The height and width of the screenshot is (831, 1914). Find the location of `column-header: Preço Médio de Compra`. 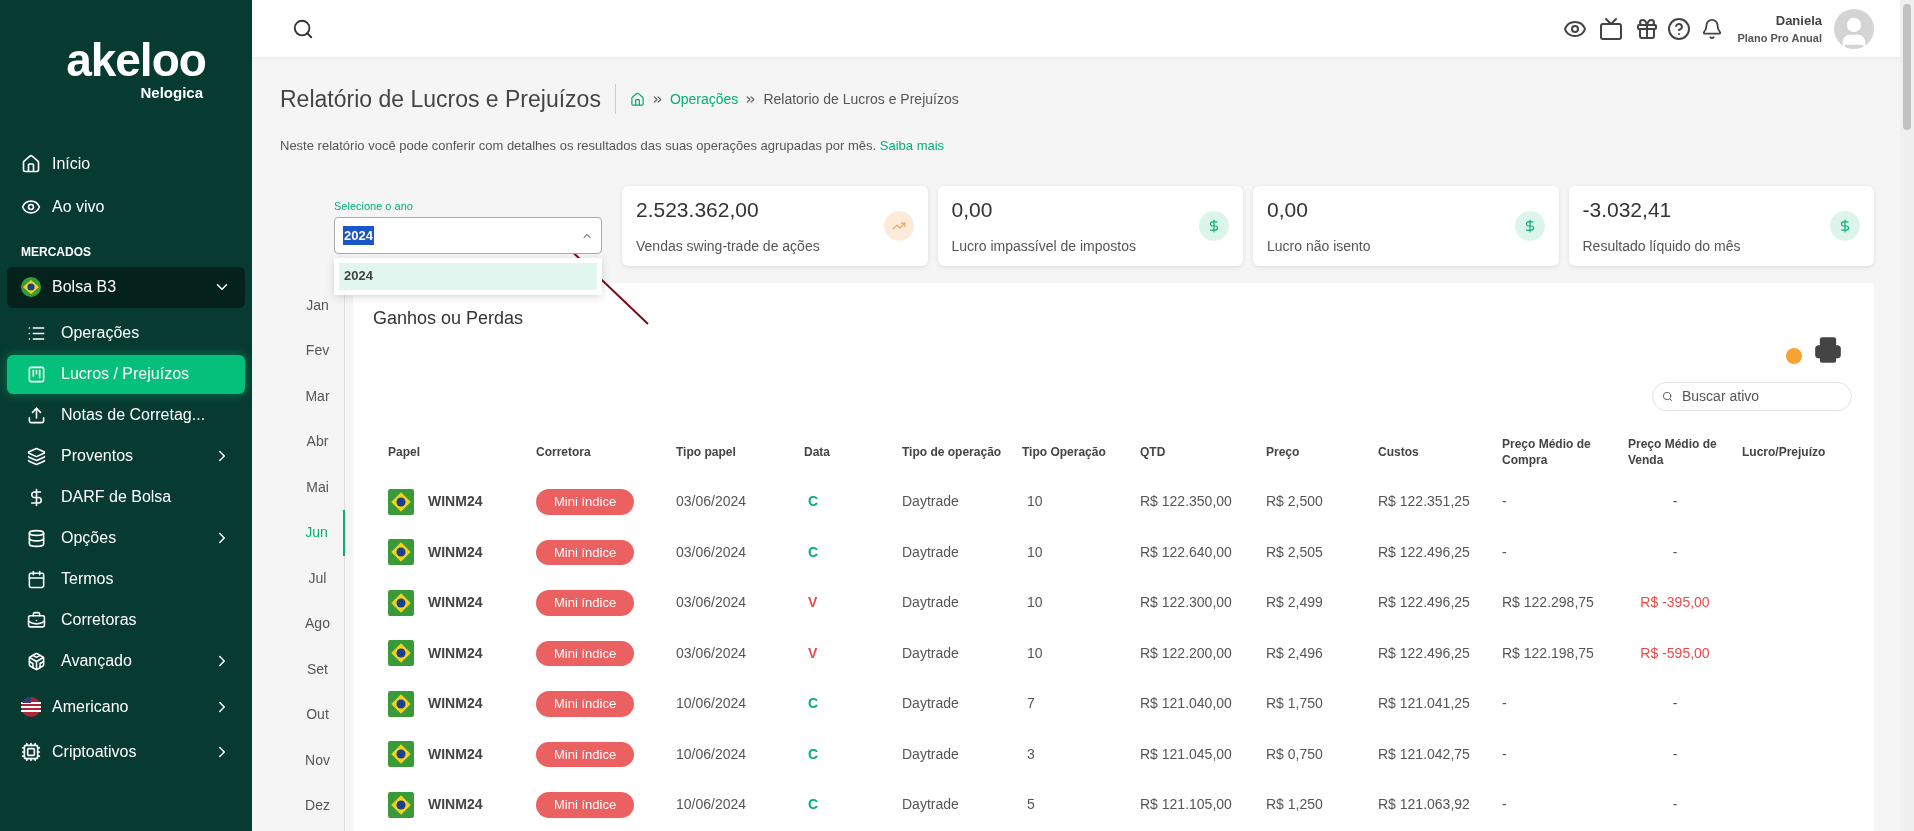

column-header: Preço Médio de Compra is located at coordinates (1547, 451).